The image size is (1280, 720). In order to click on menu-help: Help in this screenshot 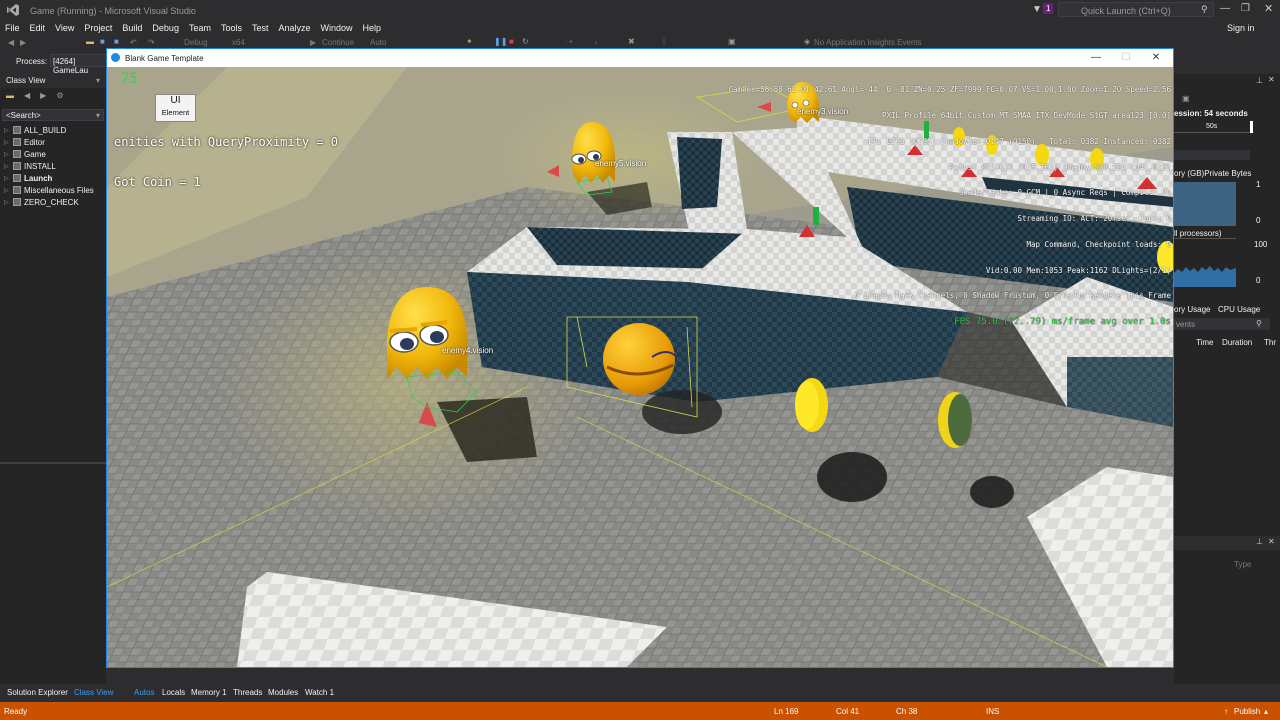, I will do `click(372, 26)`.